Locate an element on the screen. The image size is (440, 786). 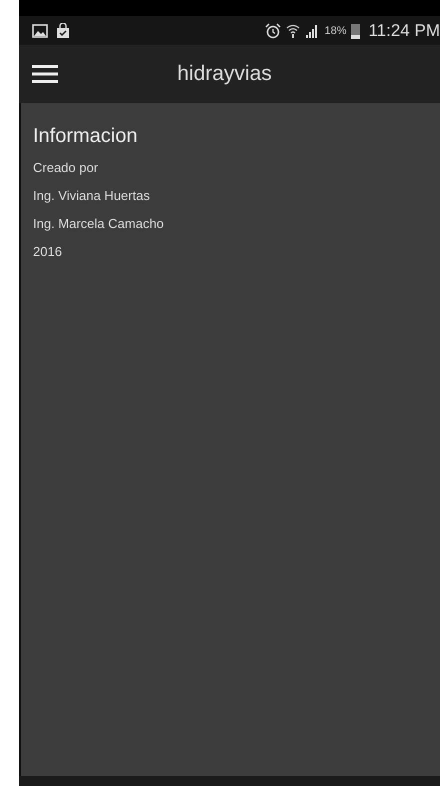
info-line: Ing. Marcela Camacho is located at coordinates (99, 224).